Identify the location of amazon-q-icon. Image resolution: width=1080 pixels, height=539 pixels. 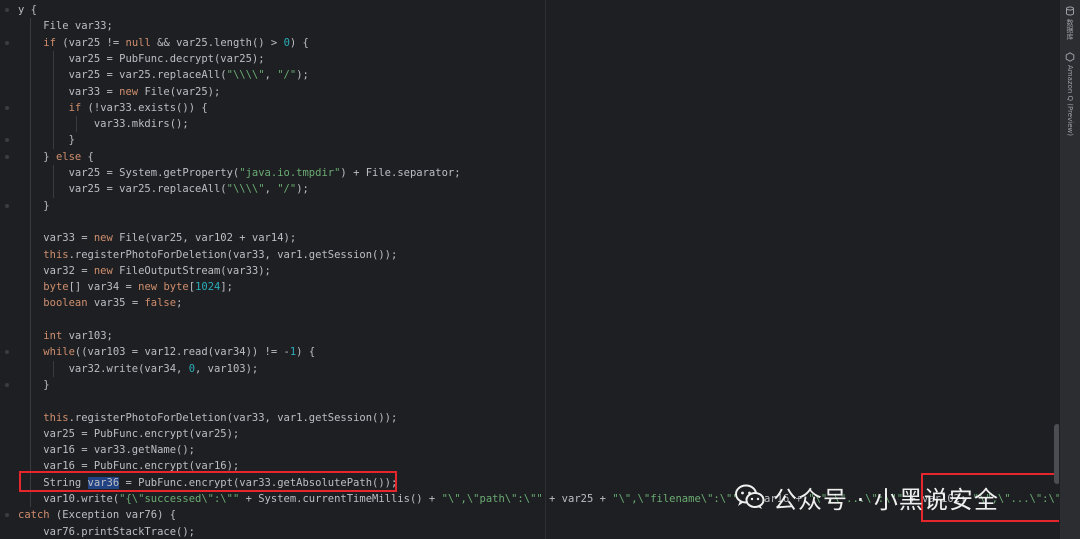
(1070, 57).